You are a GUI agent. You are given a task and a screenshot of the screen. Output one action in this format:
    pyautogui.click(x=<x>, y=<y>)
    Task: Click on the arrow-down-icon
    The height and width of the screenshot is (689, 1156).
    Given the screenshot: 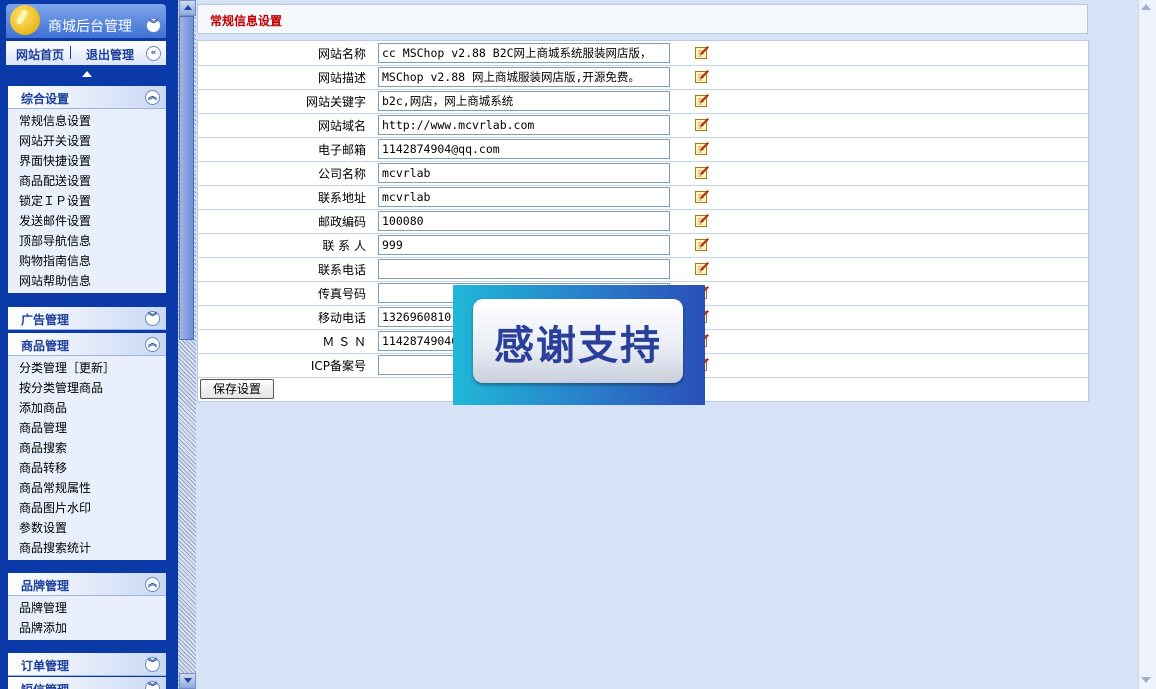 What is the action you would take?
    pyautogui.click(x=1146, y=680)
    